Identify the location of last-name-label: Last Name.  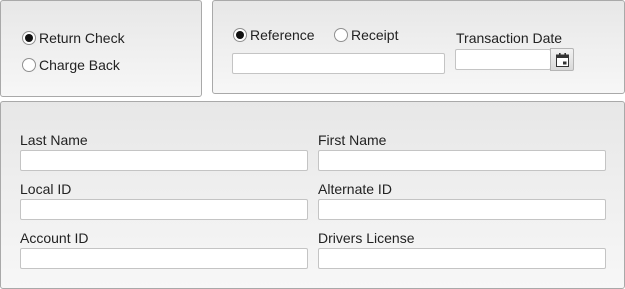
(54, 140).